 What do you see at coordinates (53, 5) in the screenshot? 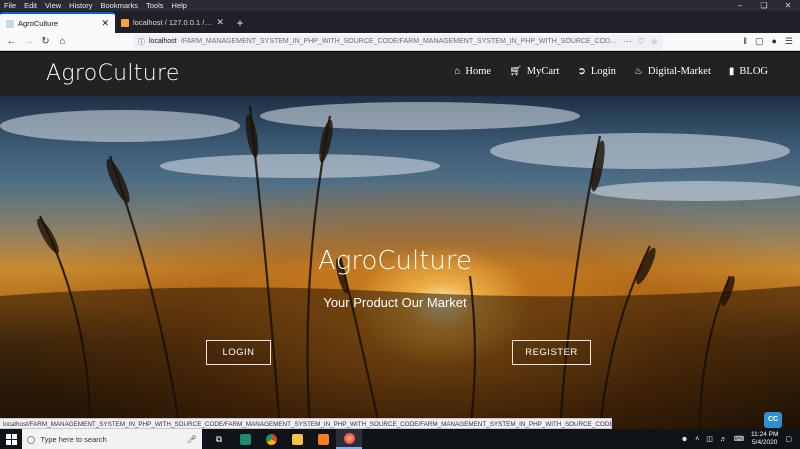
I see `menu-view: View` at bounding box center [53, 5].